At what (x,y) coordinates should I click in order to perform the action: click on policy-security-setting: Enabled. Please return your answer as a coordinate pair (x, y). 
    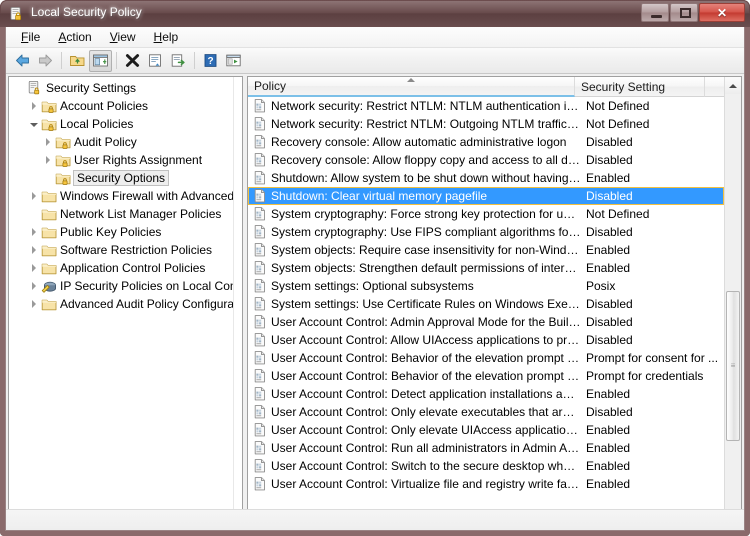
    Looking at the image, I should click on (608, 430).